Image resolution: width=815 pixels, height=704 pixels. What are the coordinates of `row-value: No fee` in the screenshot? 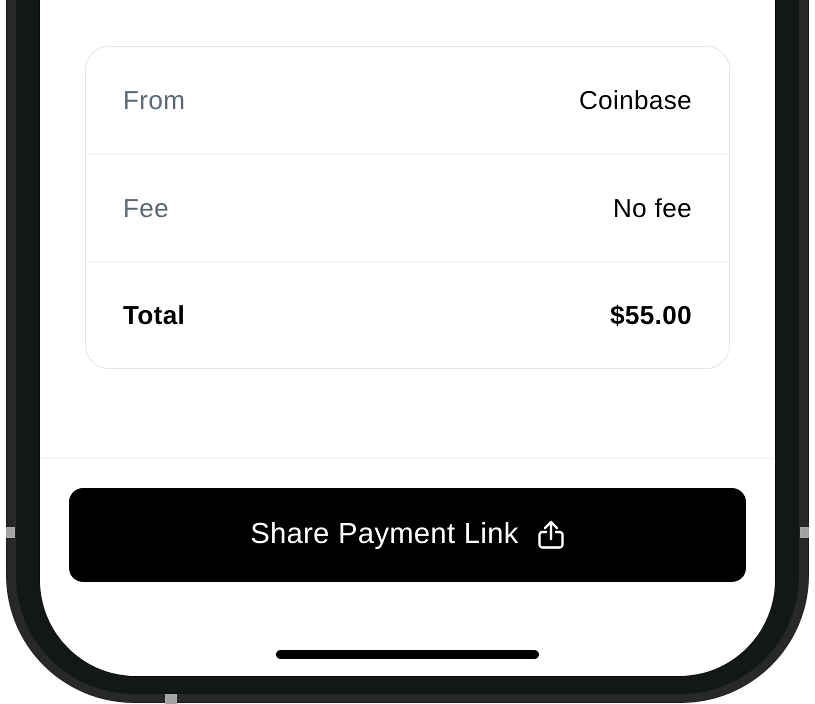 It's located at (652, 208).